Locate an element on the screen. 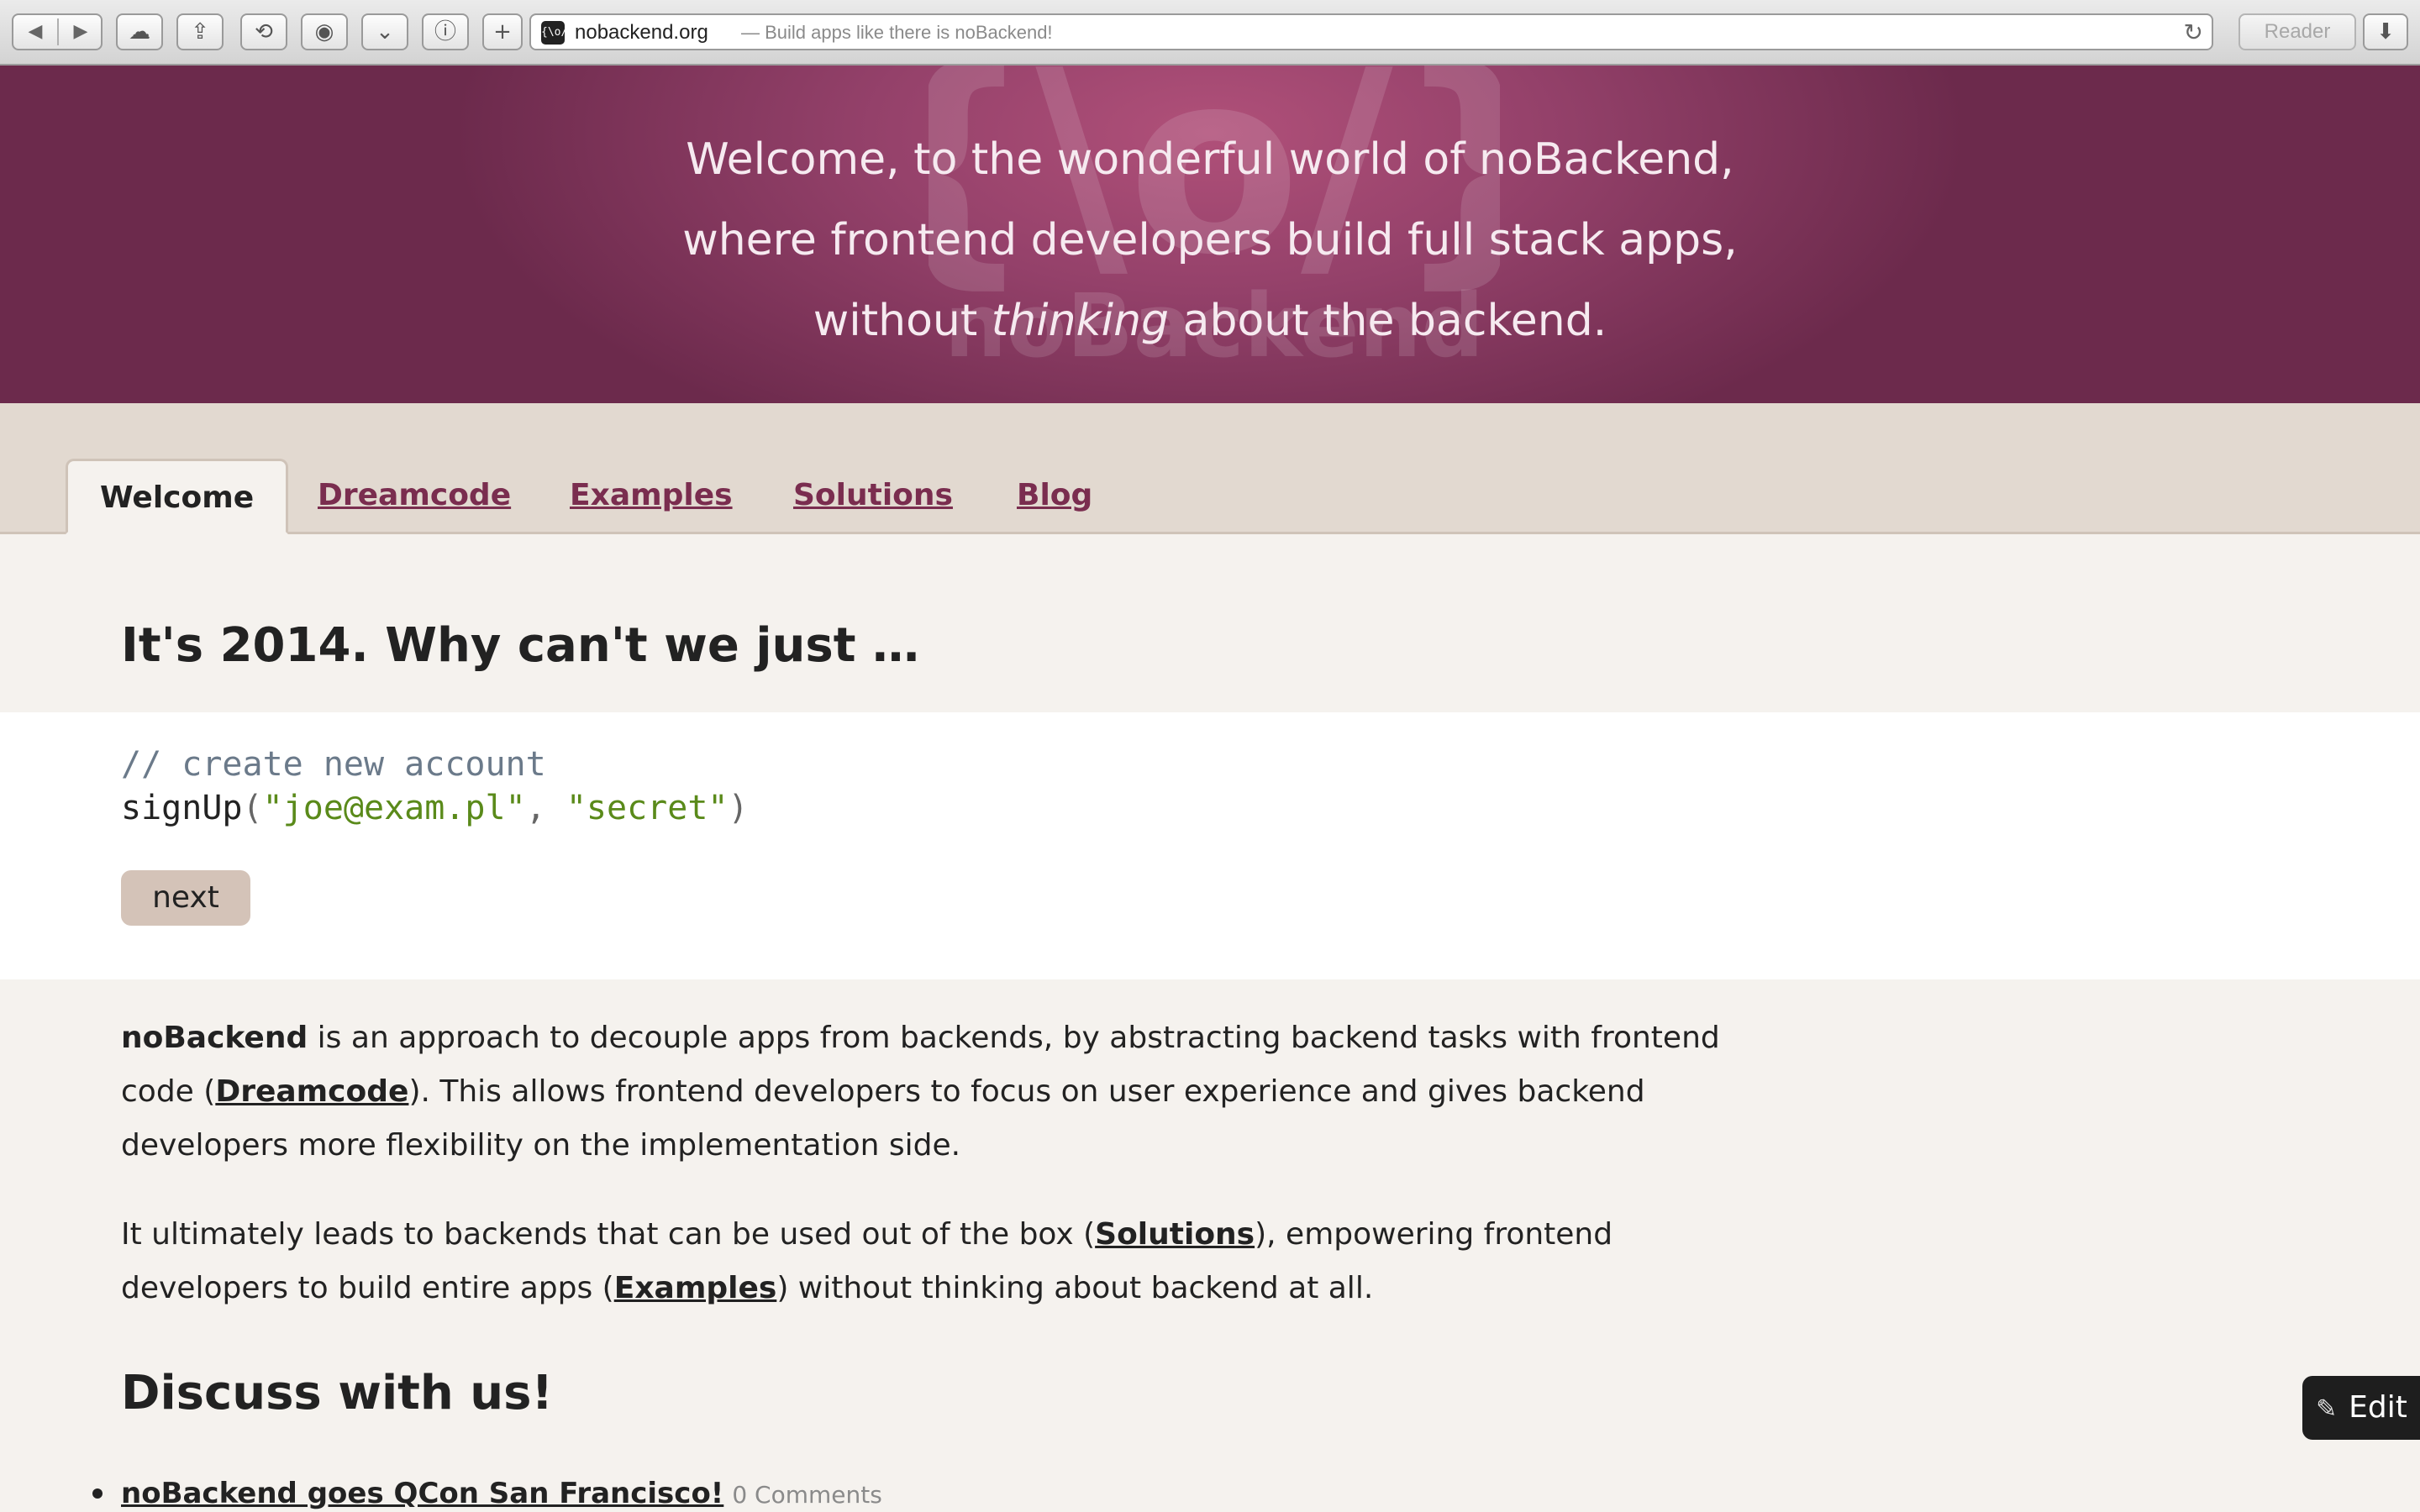 The width and height of the screenshot is (2420, 1512). history-icon: ⟲ is located at coordinates (263, 31).